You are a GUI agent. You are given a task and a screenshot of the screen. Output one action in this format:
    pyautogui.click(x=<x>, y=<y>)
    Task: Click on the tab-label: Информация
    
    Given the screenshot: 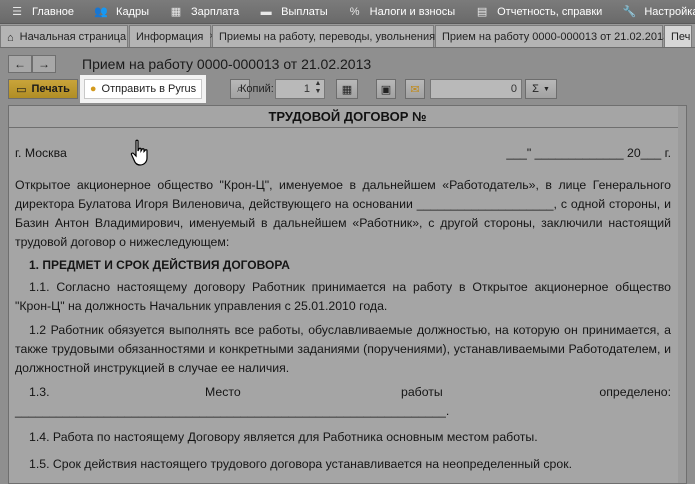 What is the action you would take?
    pyautogui.click(x=170, y=36)
    